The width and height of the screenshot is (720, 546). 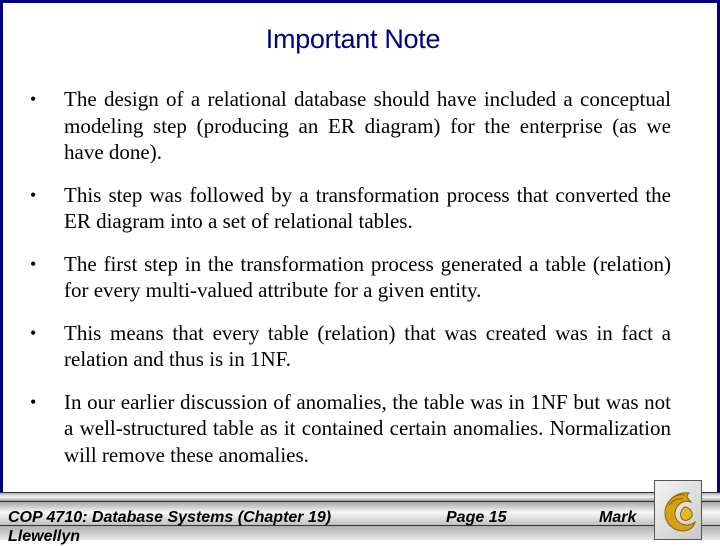 I want to click on footer-page-number: Page 15, so click(x=476, y=517).